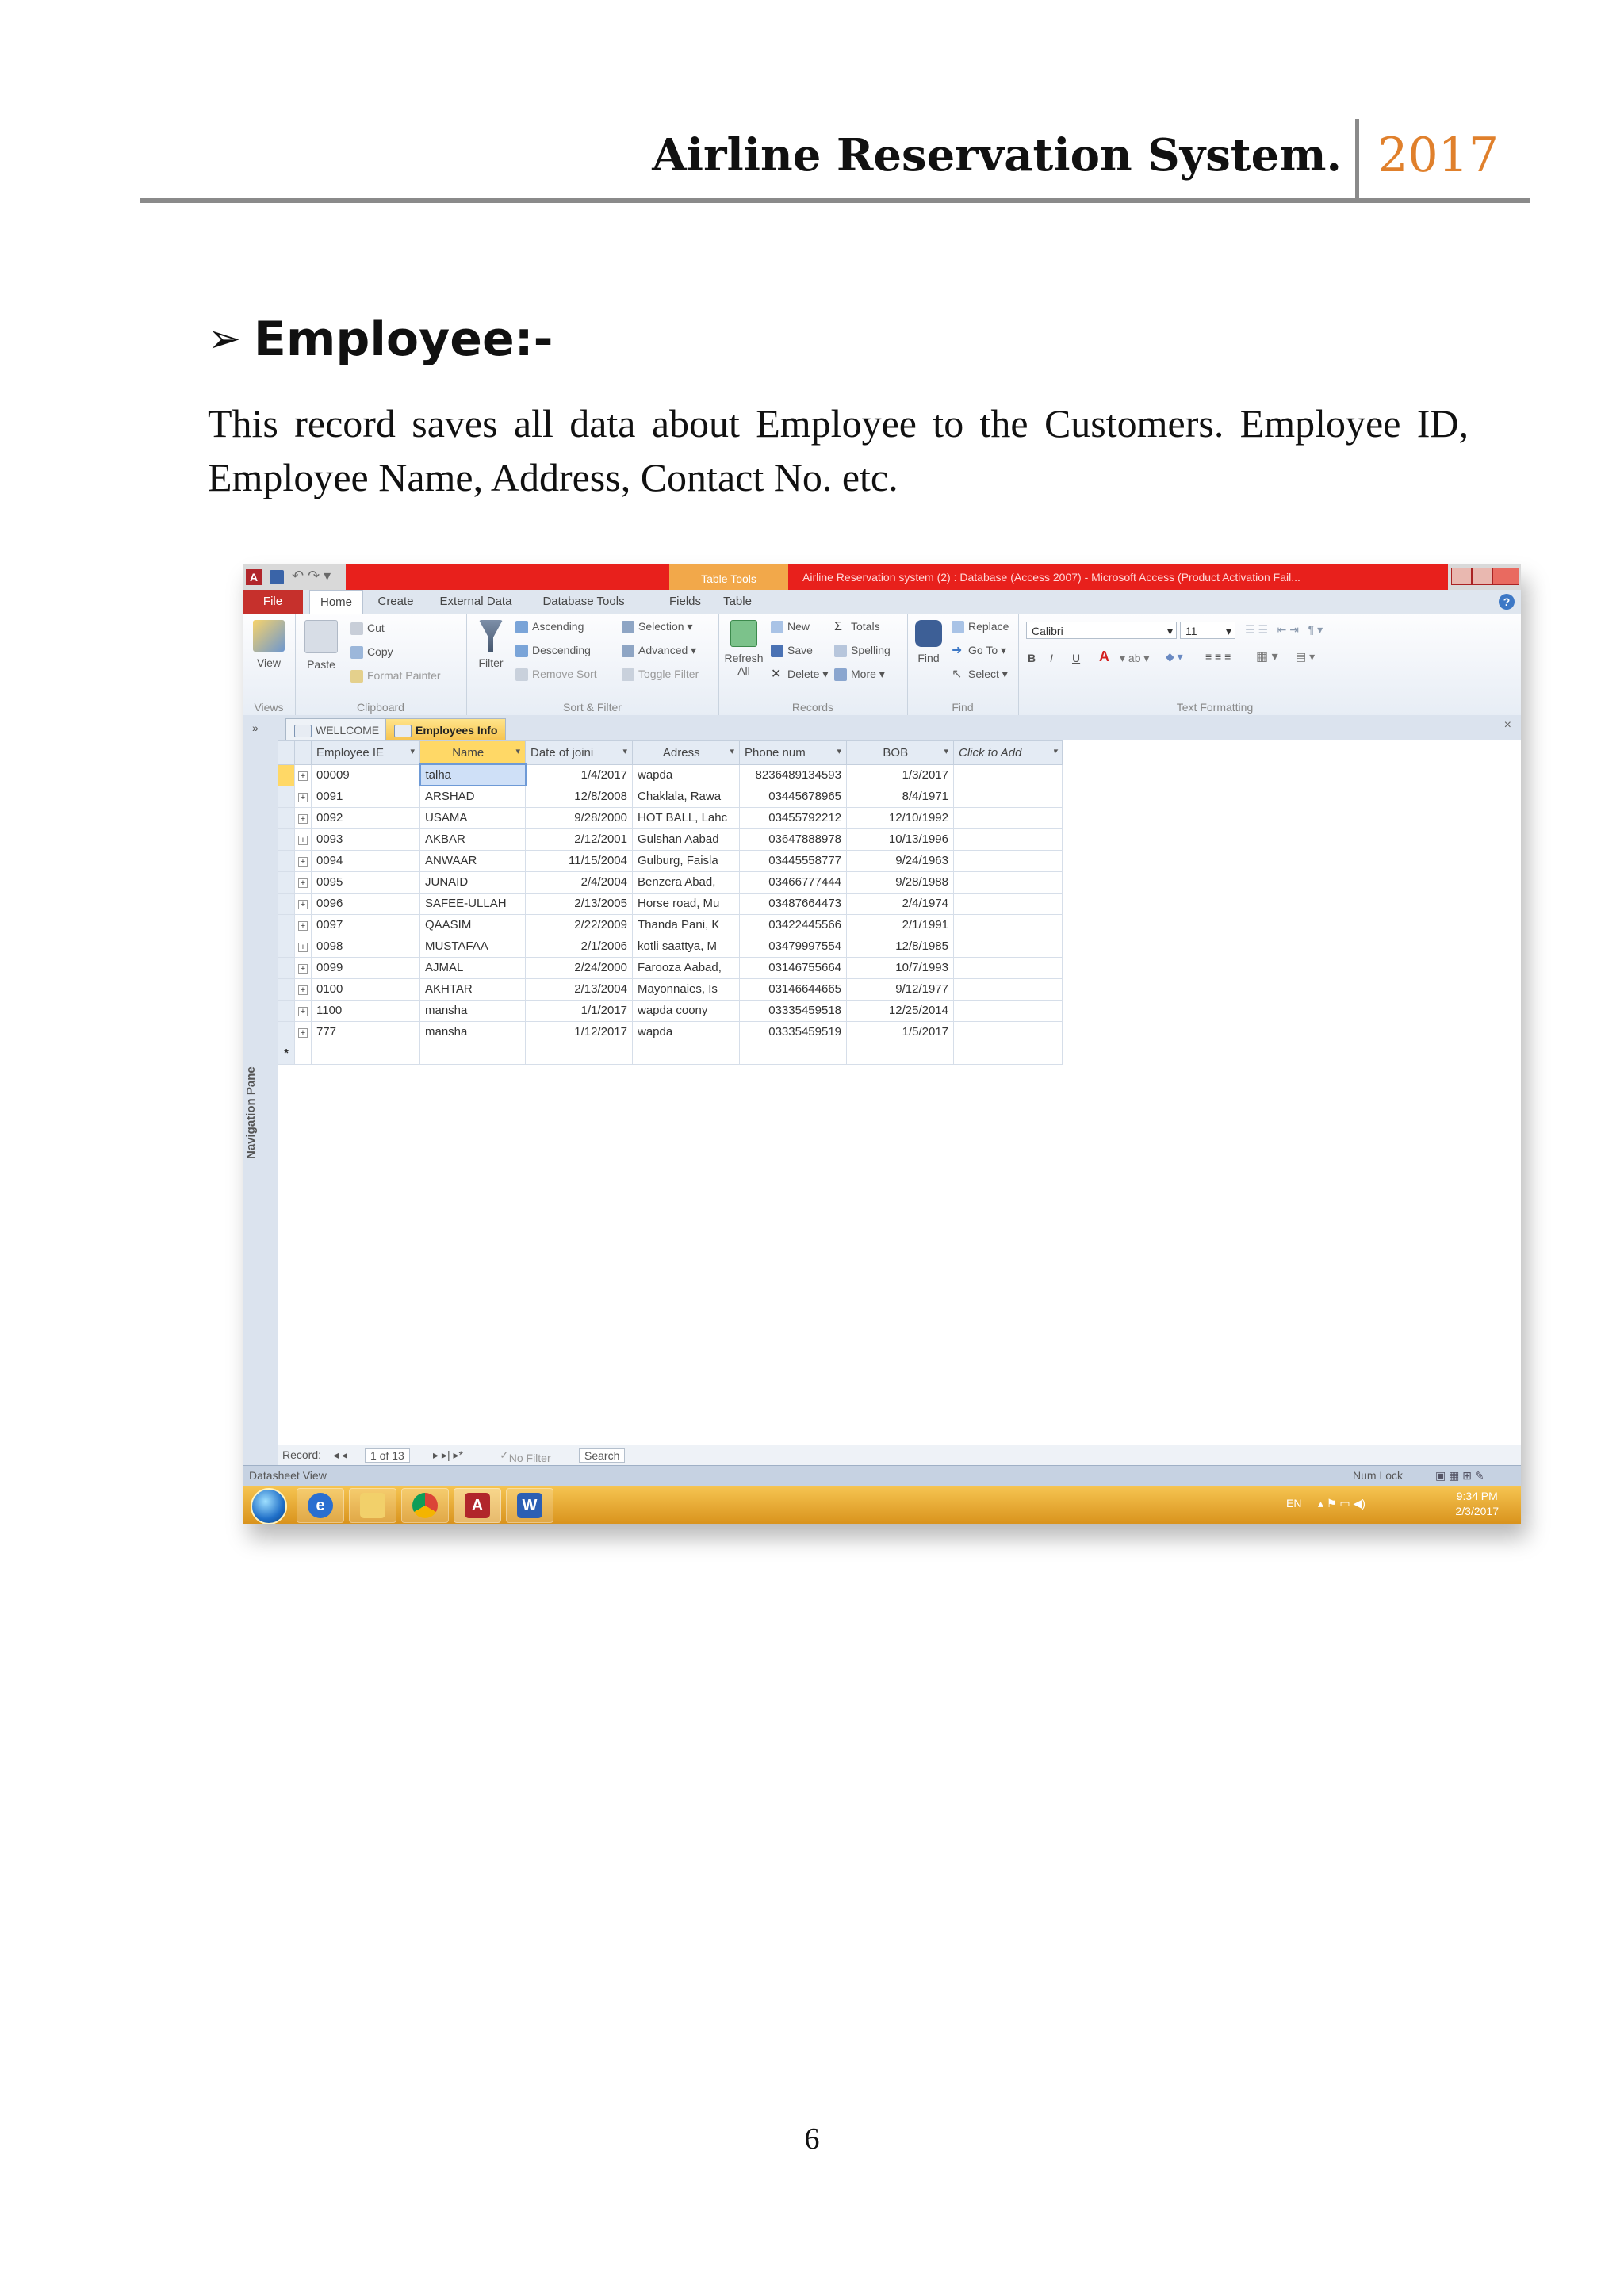 The width and height of the screenshot is (1624, 2296). Describe the element at coordinates (277, 577) in the screenshot. I see `save-icon` at that location.